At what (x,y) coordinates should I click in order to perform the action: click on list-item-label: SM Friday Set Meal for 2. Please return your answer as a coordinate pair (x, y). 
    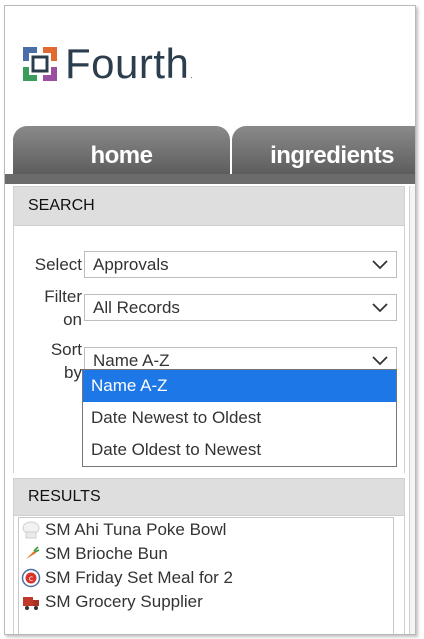
    Looking at the image, I should click on (139, 577).